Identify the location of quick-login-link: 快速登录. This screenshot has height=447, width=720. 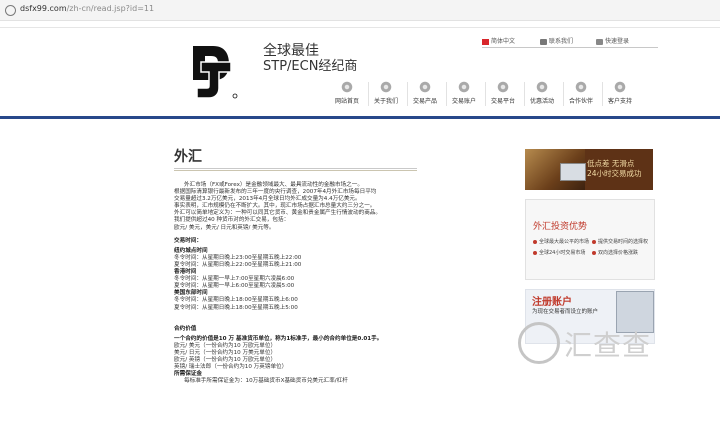
(612, 40).